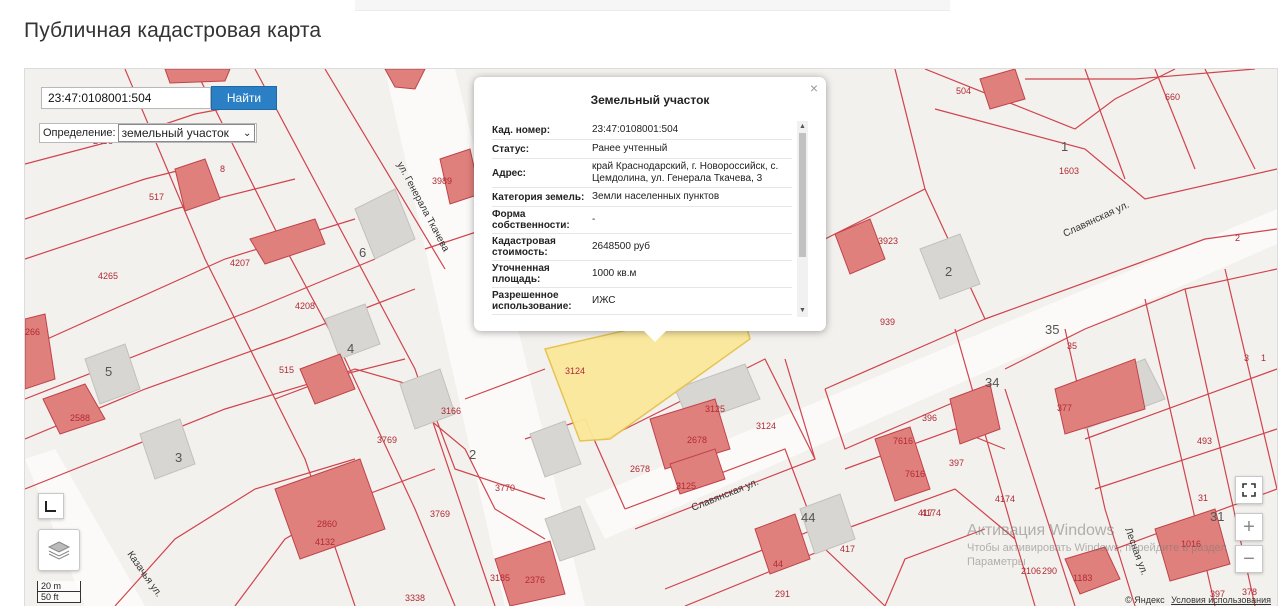 The width and height of the screenshot is (1280, 606). What do you see at coordinates (173, 30) in the screenshot?
I see `page-title: Публичная кадастровая карта` at bounding box center [173, 30].